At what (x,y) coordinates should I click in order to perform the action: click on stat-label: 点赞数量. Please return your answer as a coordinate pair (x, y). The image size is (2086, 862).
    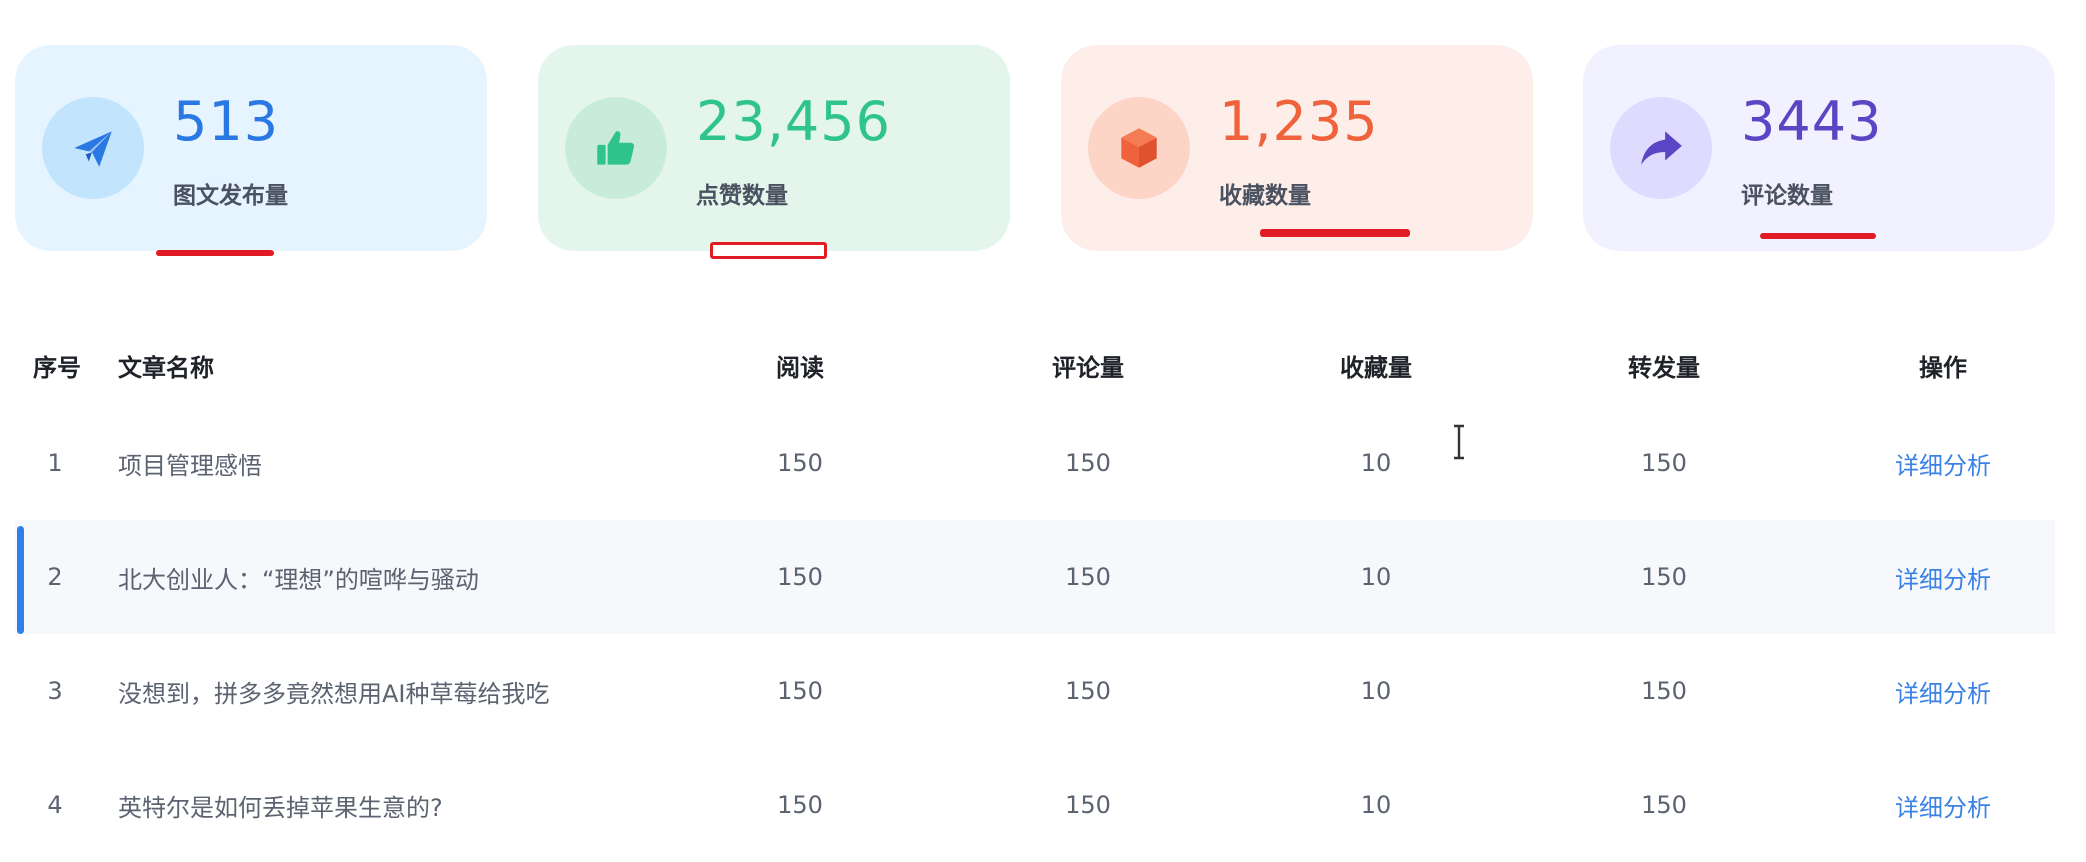
    Looking at the image, I should click on (742, 196).